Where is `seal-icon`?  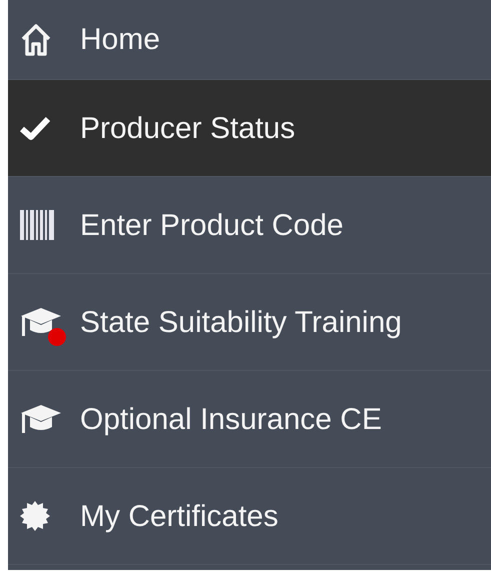
seal-icon is located at coordinates (35, 516).